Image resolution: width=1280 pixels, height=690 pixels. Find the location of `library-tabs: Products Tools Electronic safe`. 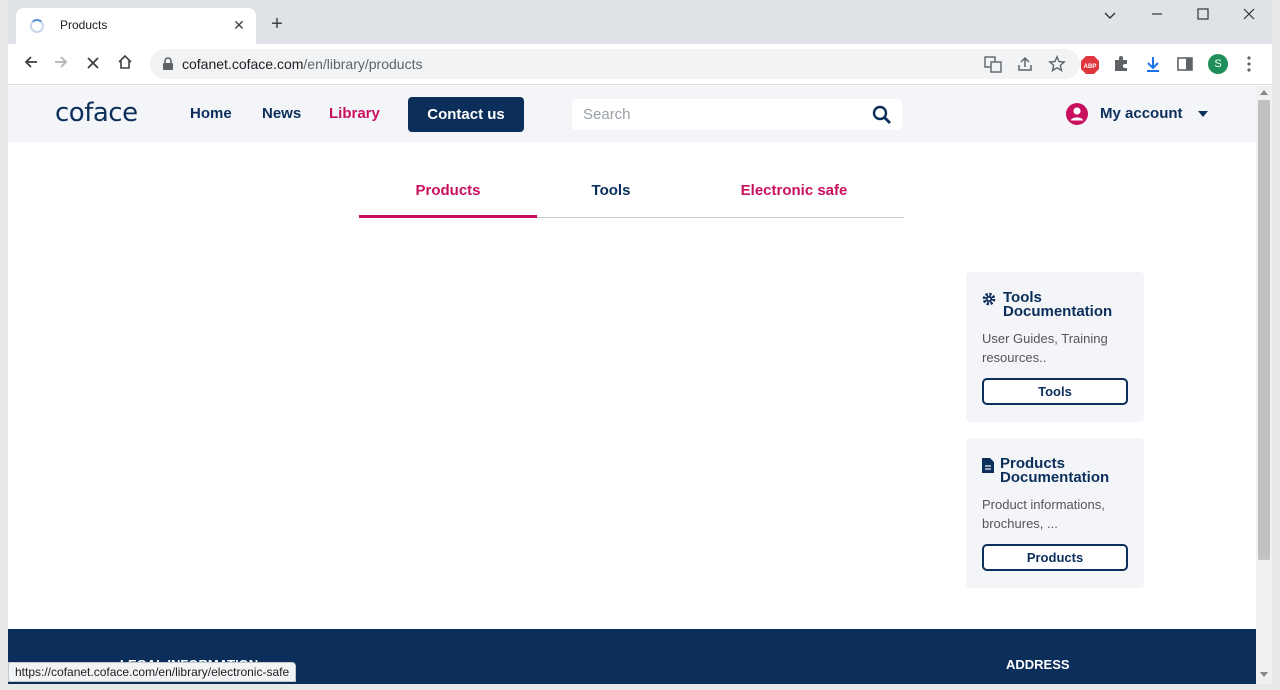

library-tabs: Products Tools Electronic safe is located at coordinates (631, 193).